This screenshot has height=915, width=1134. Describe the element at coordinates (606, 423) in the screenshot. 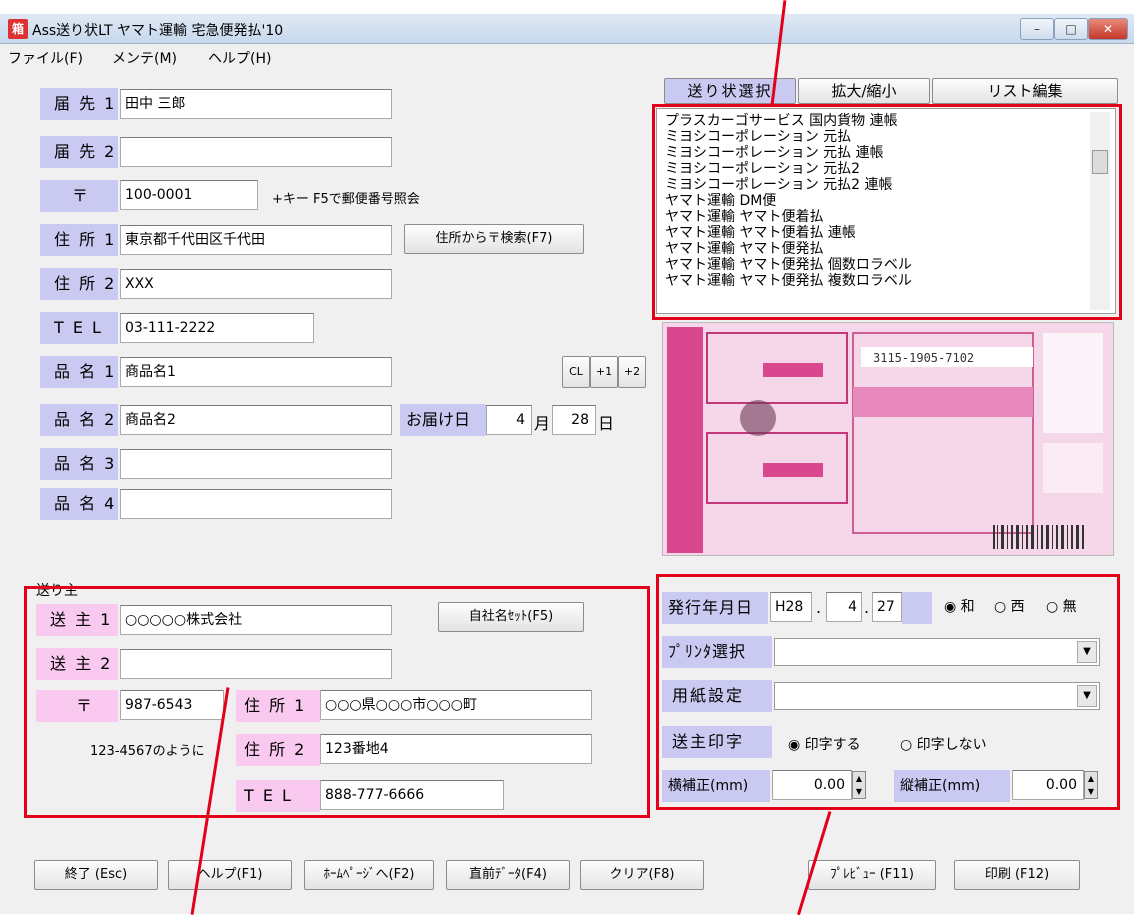

I see `day-unit: 日` at that location.